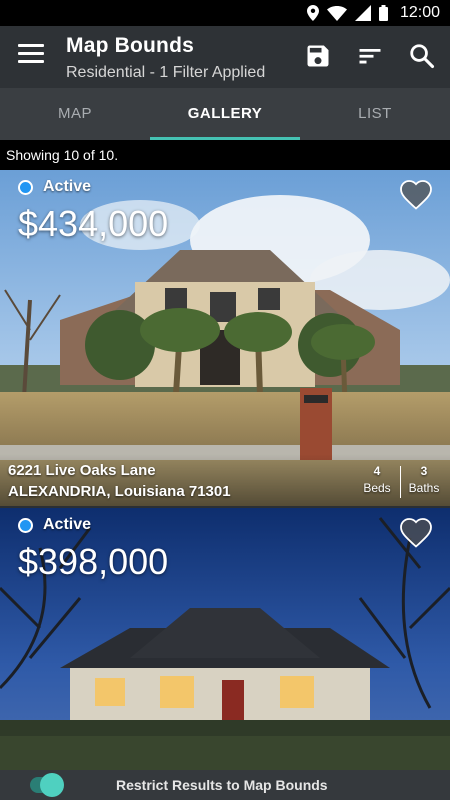 Image resolution: width=450 pixels, height=800 pixels. What do you see at coordinates (424, 471) in the screenshot?
I see `baths-value: 3` at bounding box center [424, 471].